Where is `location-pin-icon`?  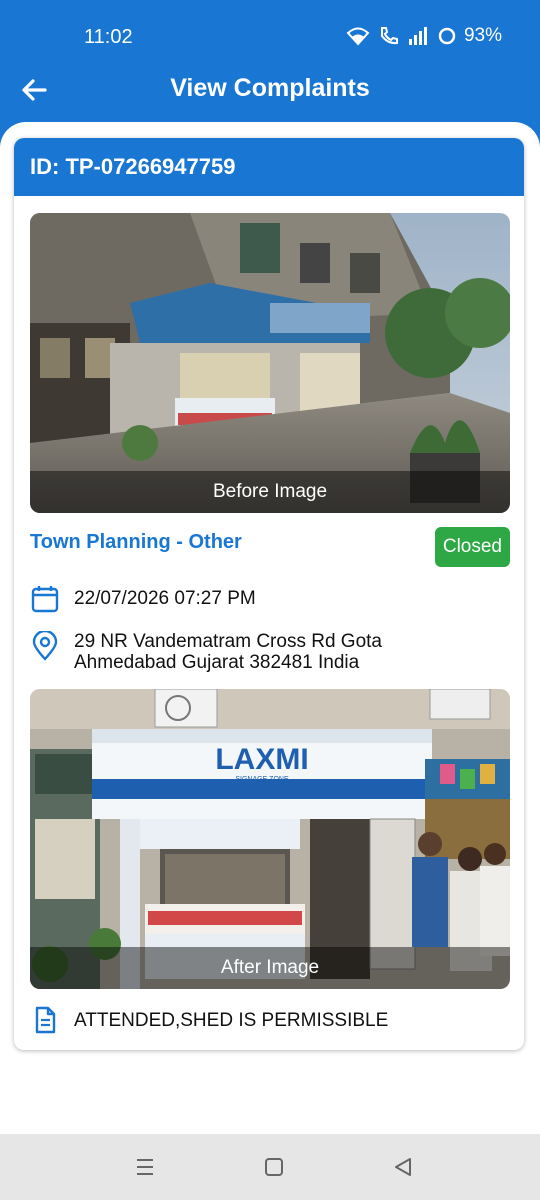 location-pin-icon is located at coordinates (45, 646).